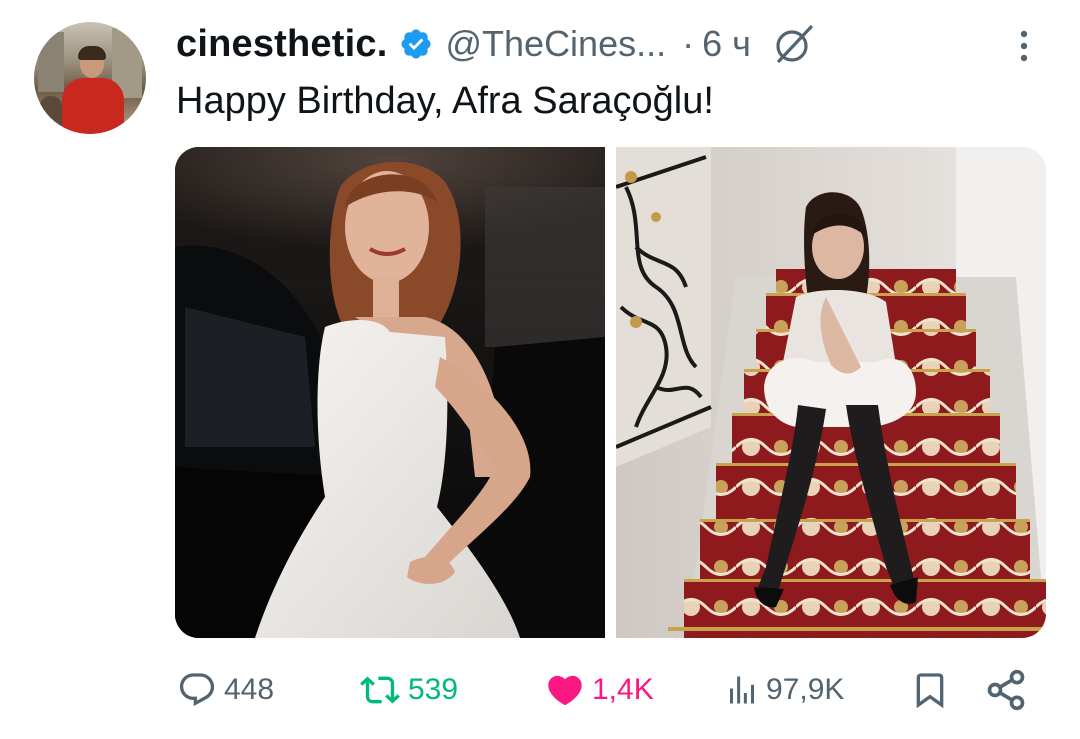 This screenshot has width=1080, height=739. What do you see at coordinates (726, 44) in the screenshot?
I see `timestamp: 6 ч` at bounding box center [726, 44].